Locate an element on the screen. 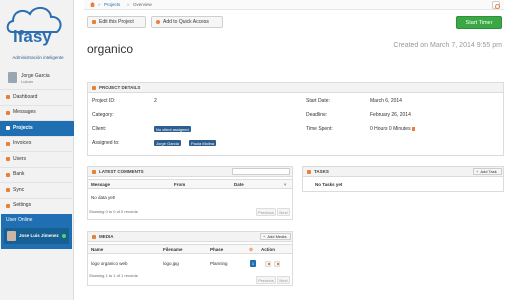 The height and width of the screenshot is (300, 512). add-media-label: Add Media is located at coordinates (277, 236).